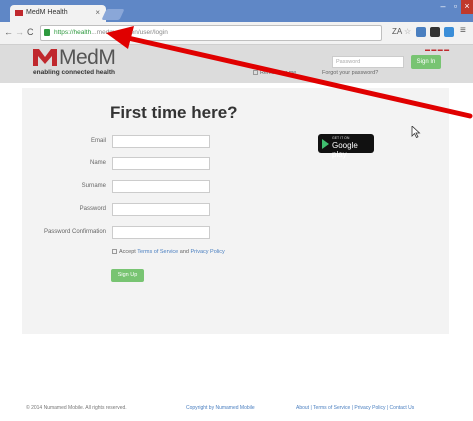 This screenshot has width=473, height=421. I want to click on favicon-icon, so click(19, 13).